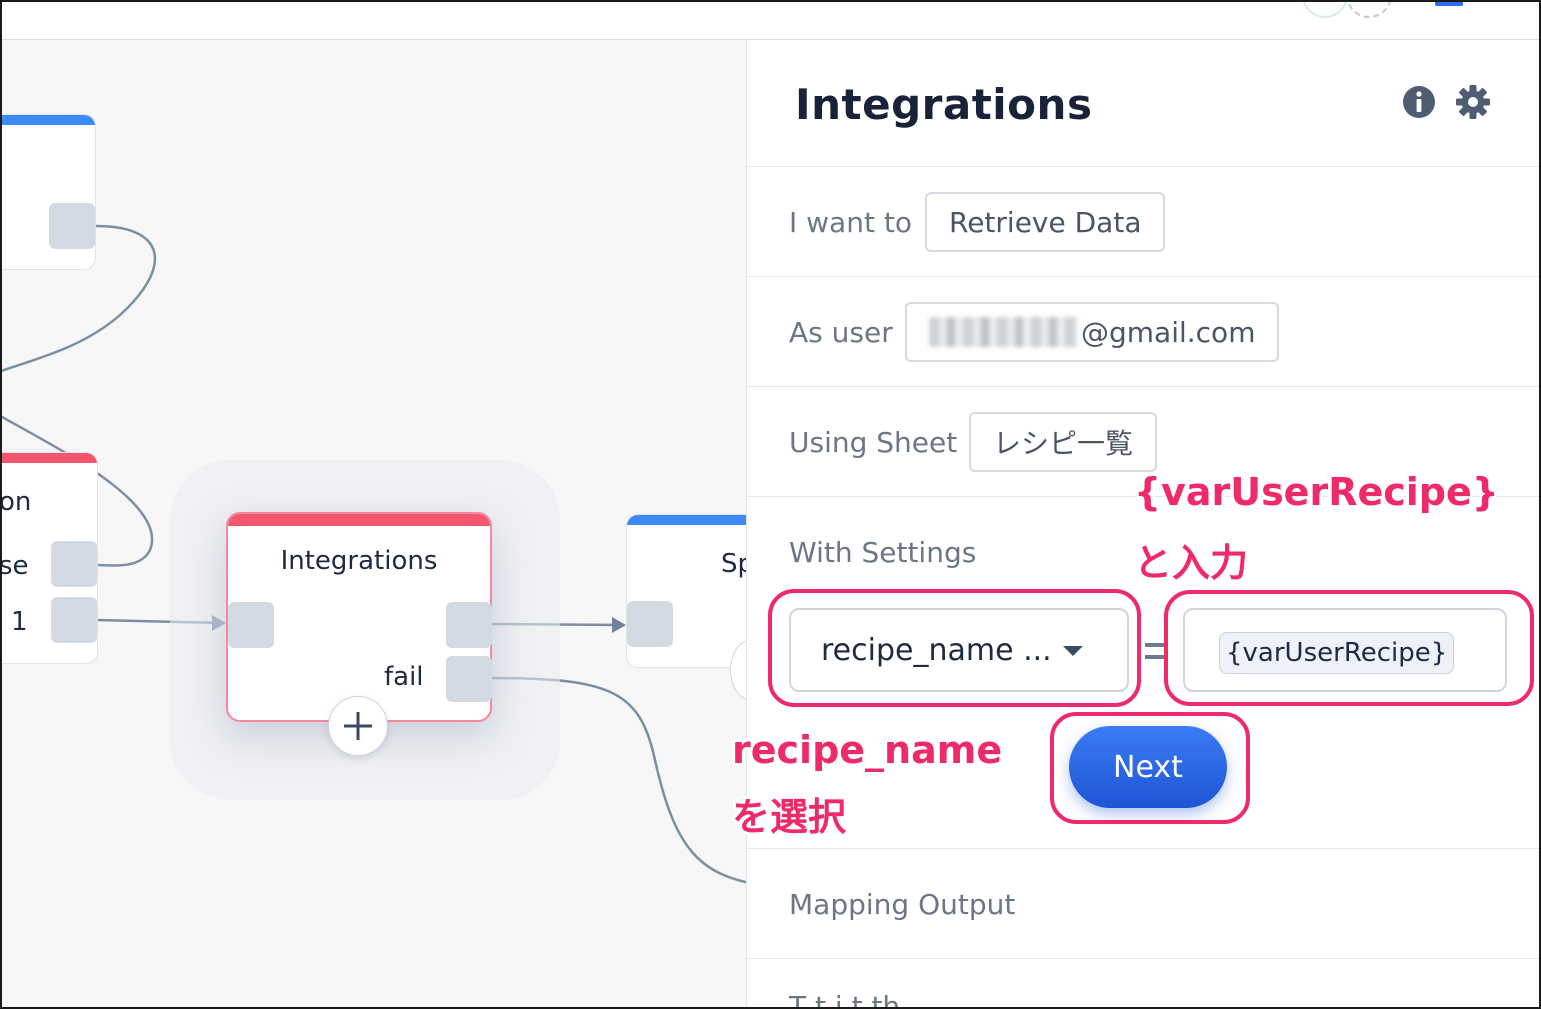 The width and height of the screenshot is (1541, 1009). I want to click on annotation-select-line2: を選択, so click(789, 817).